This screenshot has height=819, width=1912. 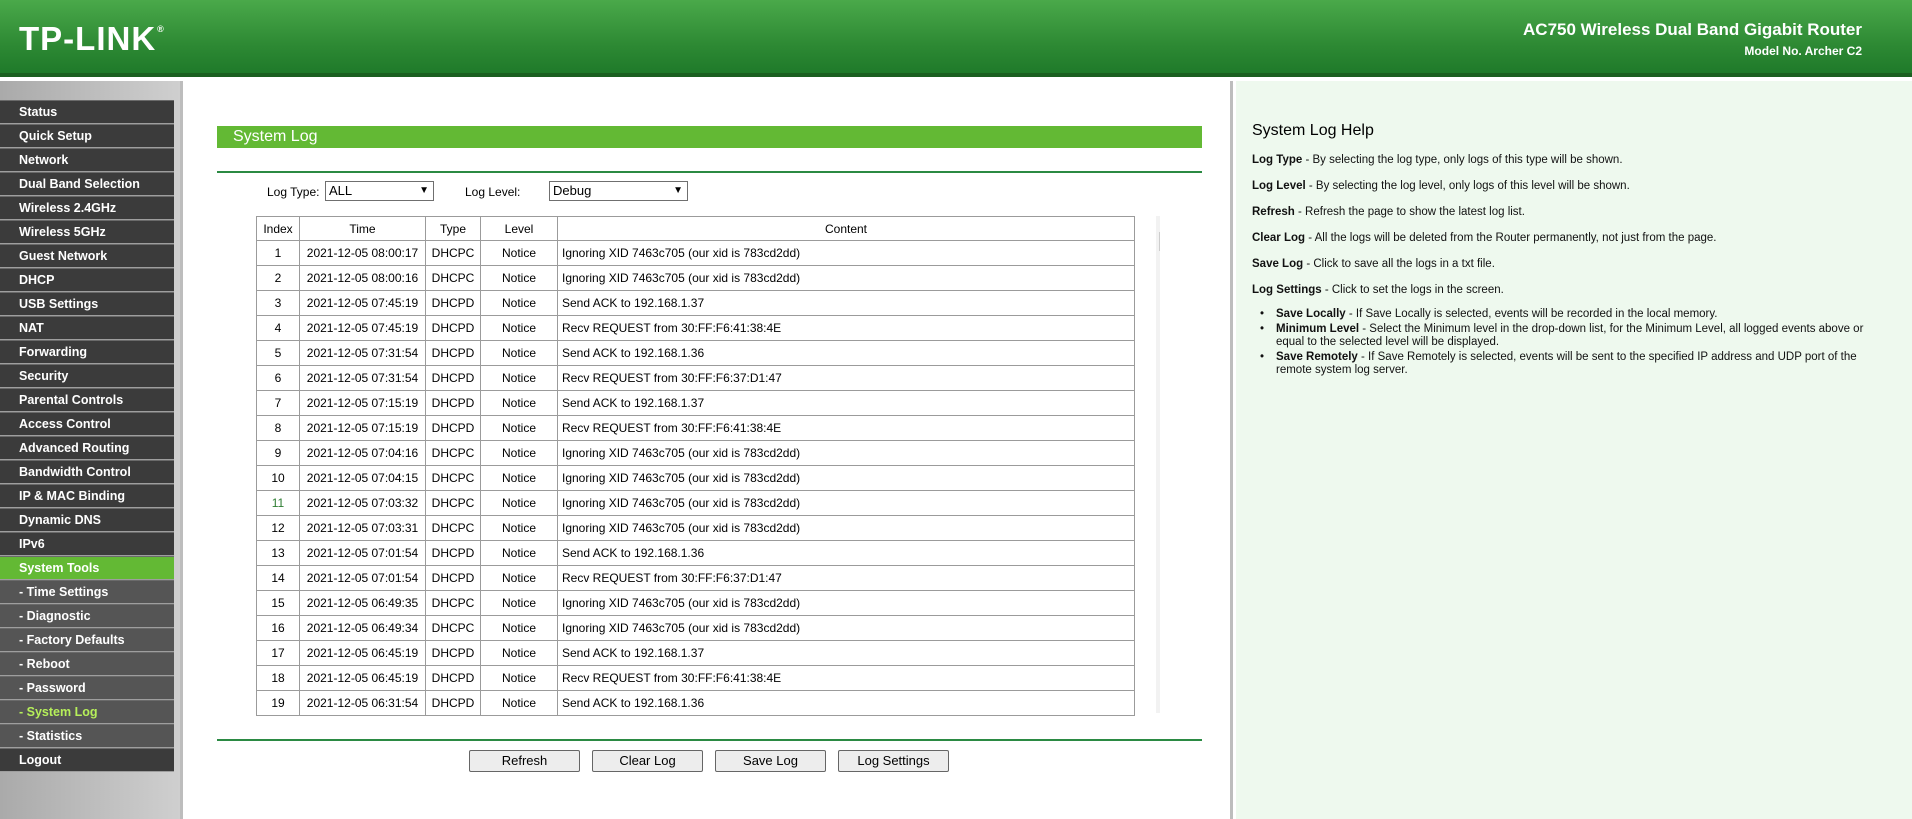 What do you see at coordinates (278, 278) in the screenshot?
I see `log-index-cell: 2` at bounding box center [278, 278].